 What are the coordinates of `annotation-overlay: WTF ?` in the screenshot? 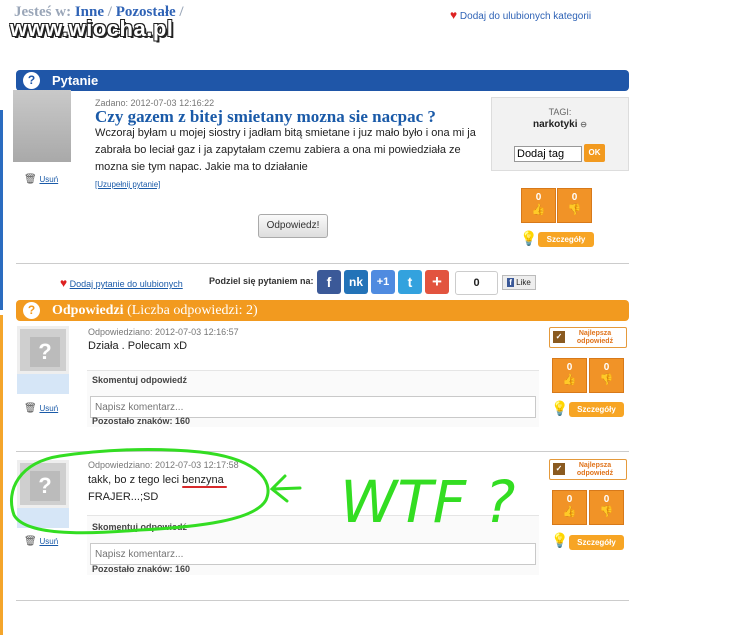 It's located at (262, 491).